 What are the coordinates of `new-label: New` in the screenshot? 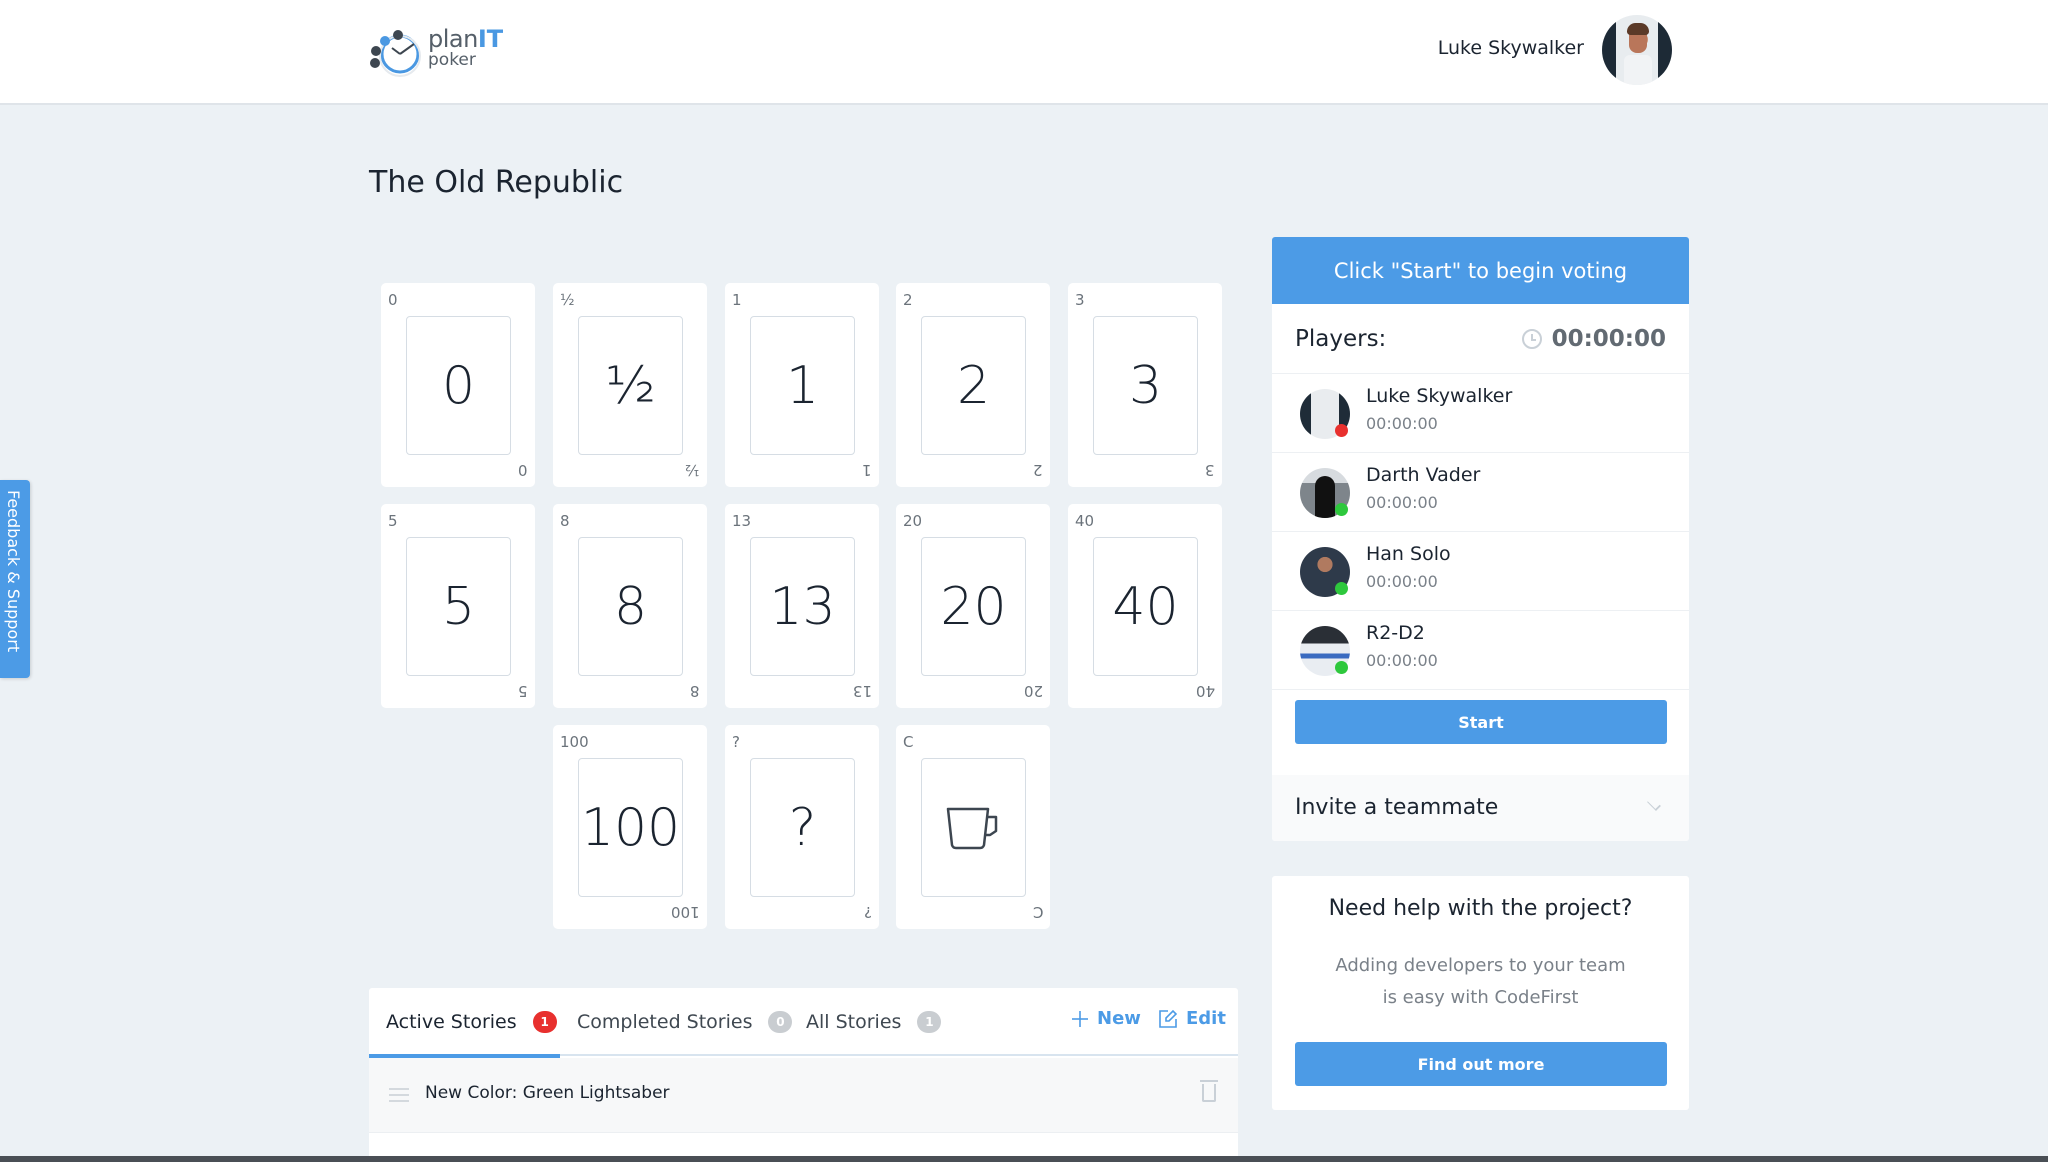 It's located at (1119, 1018).